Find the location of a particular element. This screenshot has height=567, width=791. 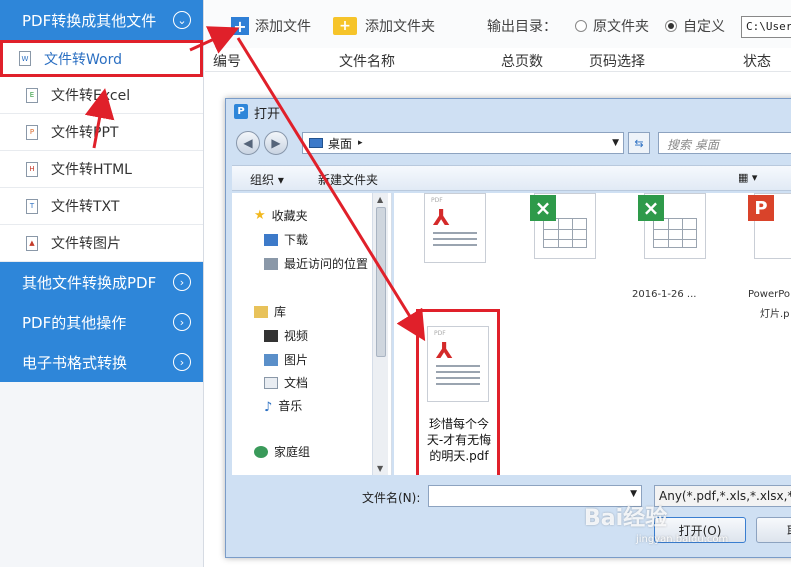

word-file-icon: W is located at coordinates (25, 58).